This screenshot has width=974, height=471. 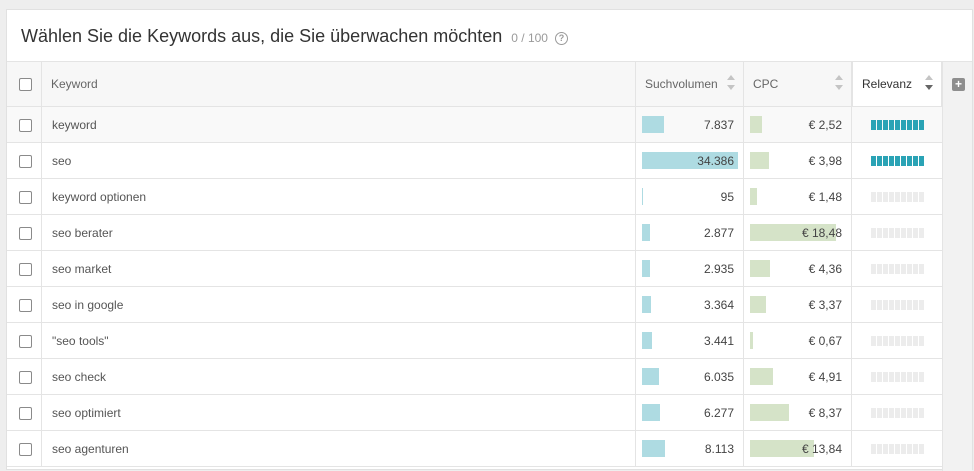 What do you see at coordinates (887, 84) in the screenshot?
I see `relevance-header-label: Relevanz` at bounding box center [887, 84].